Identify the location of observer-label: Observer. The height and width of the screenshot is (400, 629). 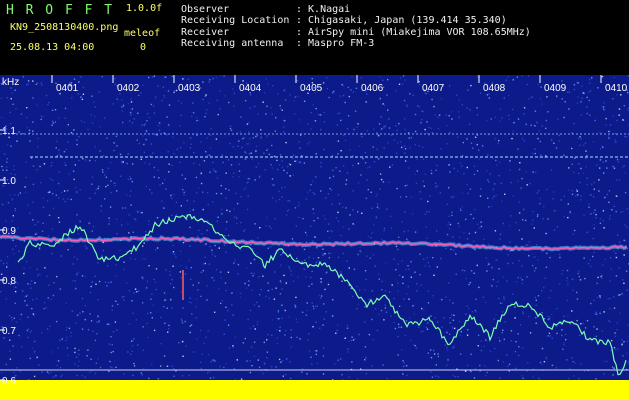
(205, 9).